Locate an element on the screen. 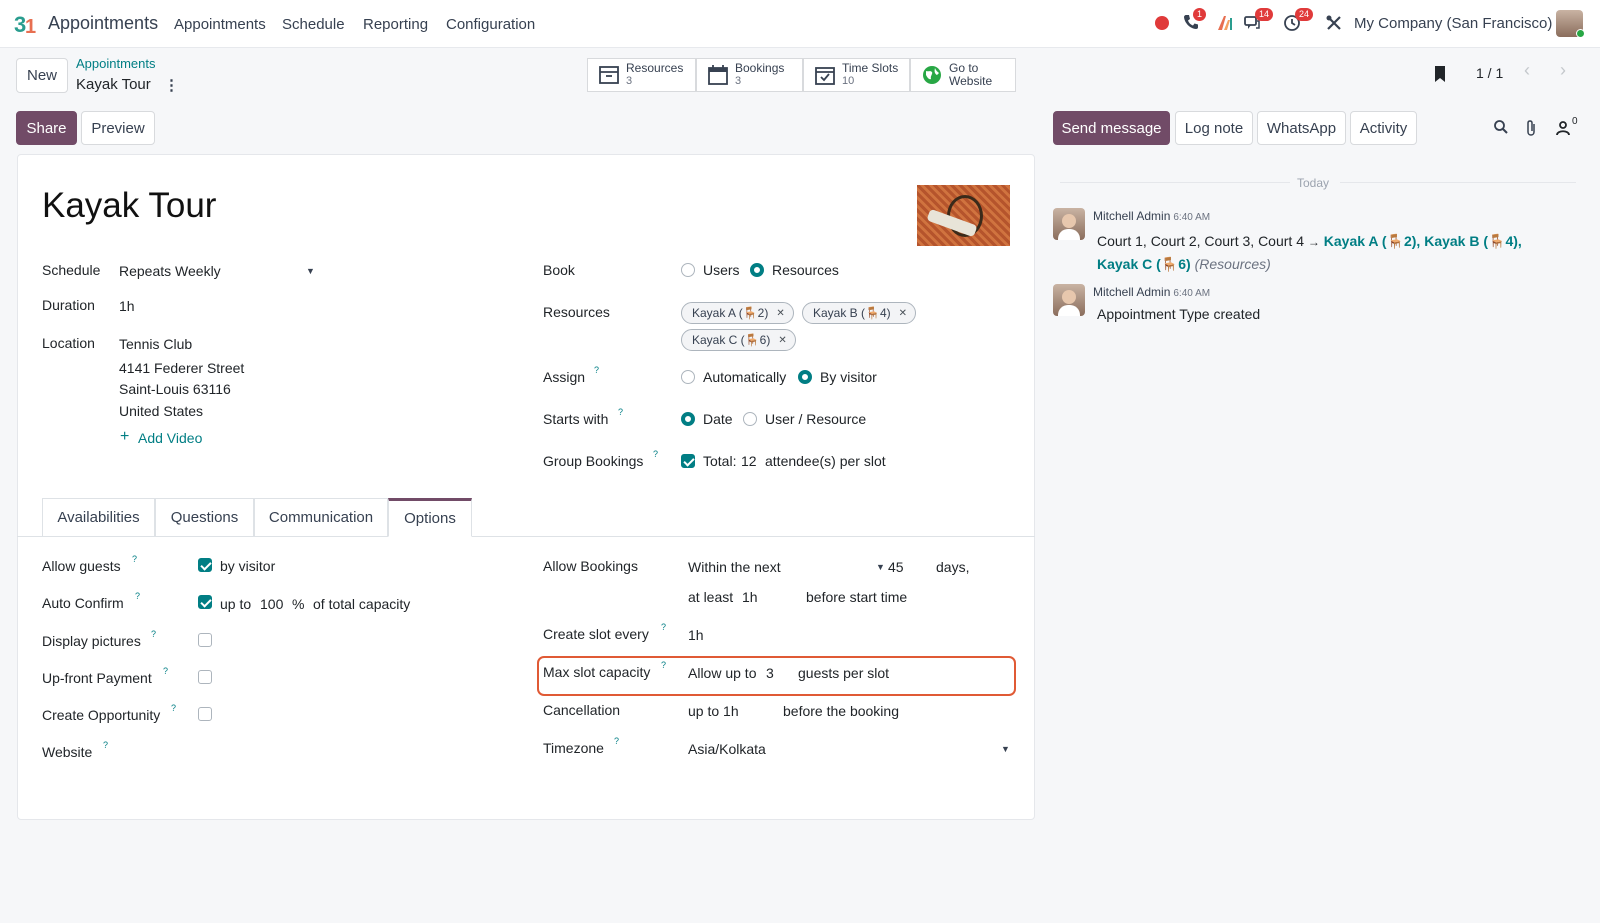  starts-user-label: User / Resource is located at coordinates (815, 419).